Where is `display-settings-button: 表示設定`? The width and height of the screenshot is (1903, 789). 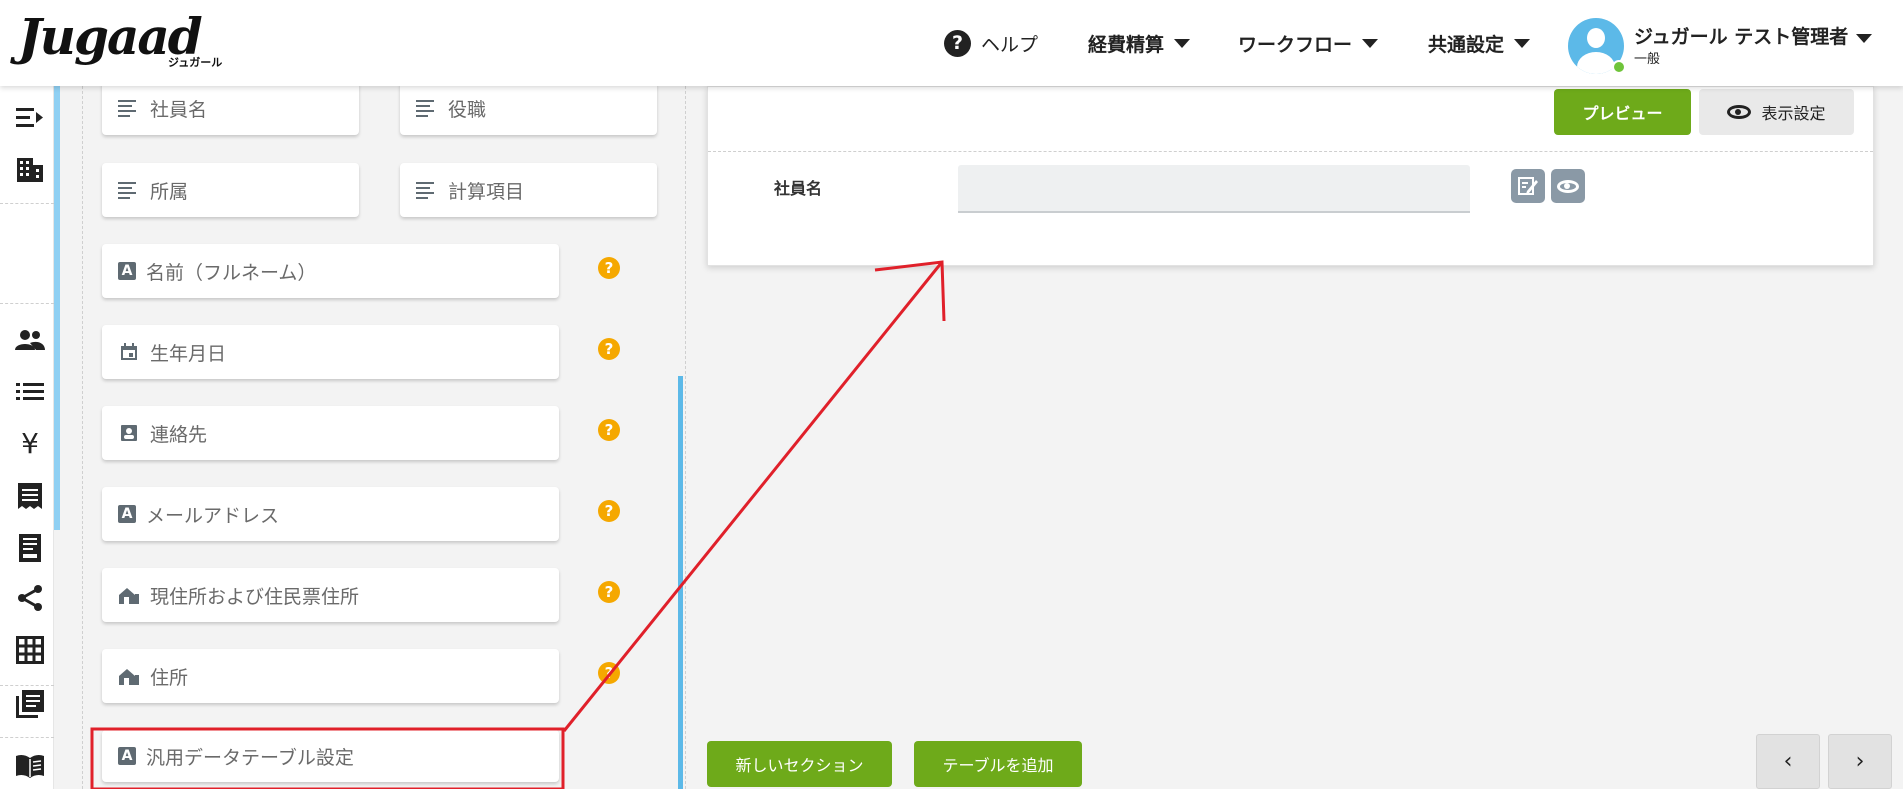 display-settings-button: 表示設定 is located at coordinates (1776, 112).